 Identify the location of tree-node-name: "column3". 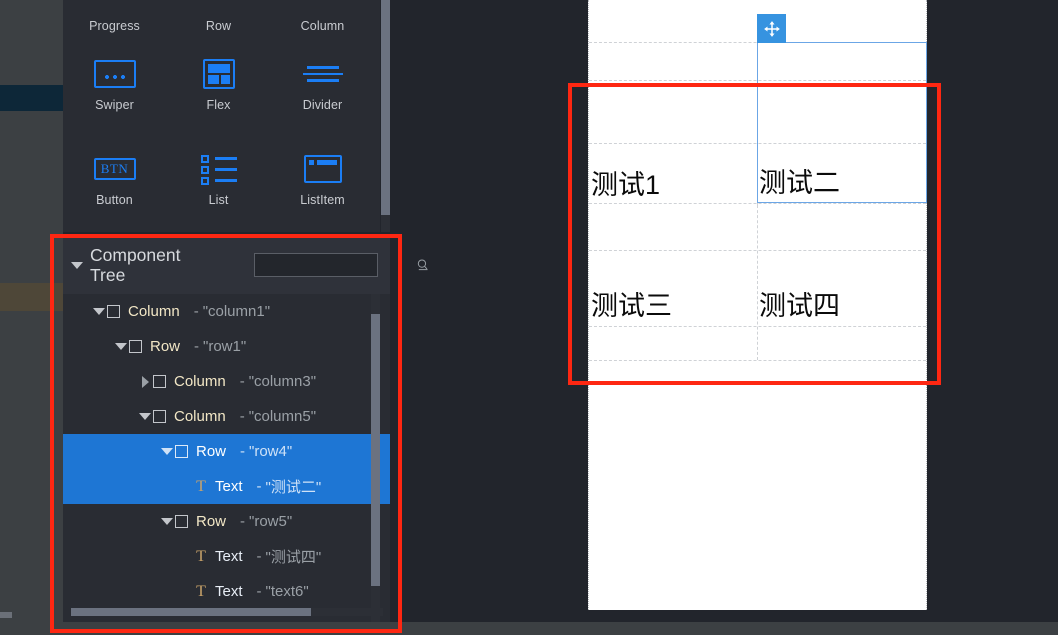
(282, 381).